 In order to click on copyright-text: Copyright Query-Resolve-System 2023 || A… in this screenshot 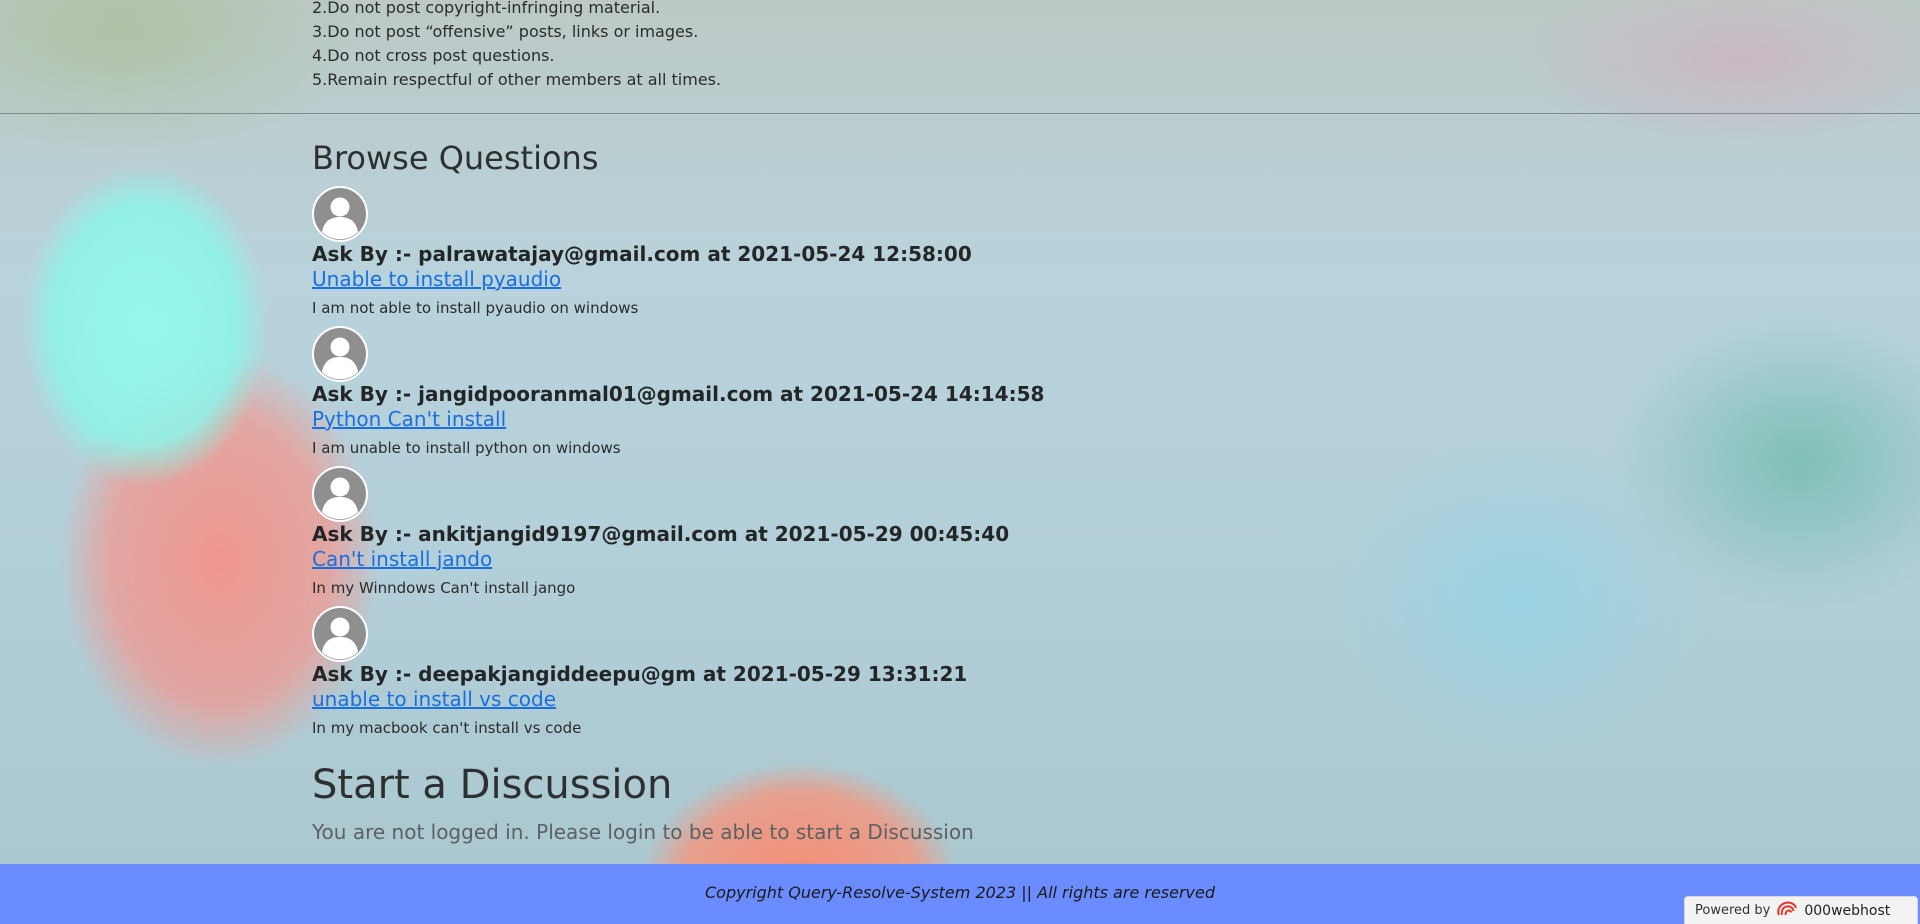, I will do `click(960, 892)`.